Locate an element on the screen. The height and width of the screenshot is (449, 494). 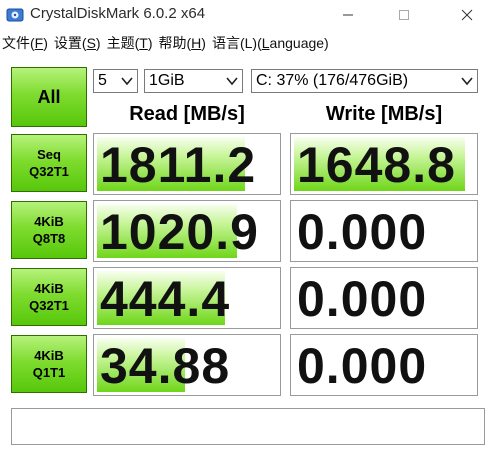
read-value: 1020.9 is located at coordinates (179, 232).